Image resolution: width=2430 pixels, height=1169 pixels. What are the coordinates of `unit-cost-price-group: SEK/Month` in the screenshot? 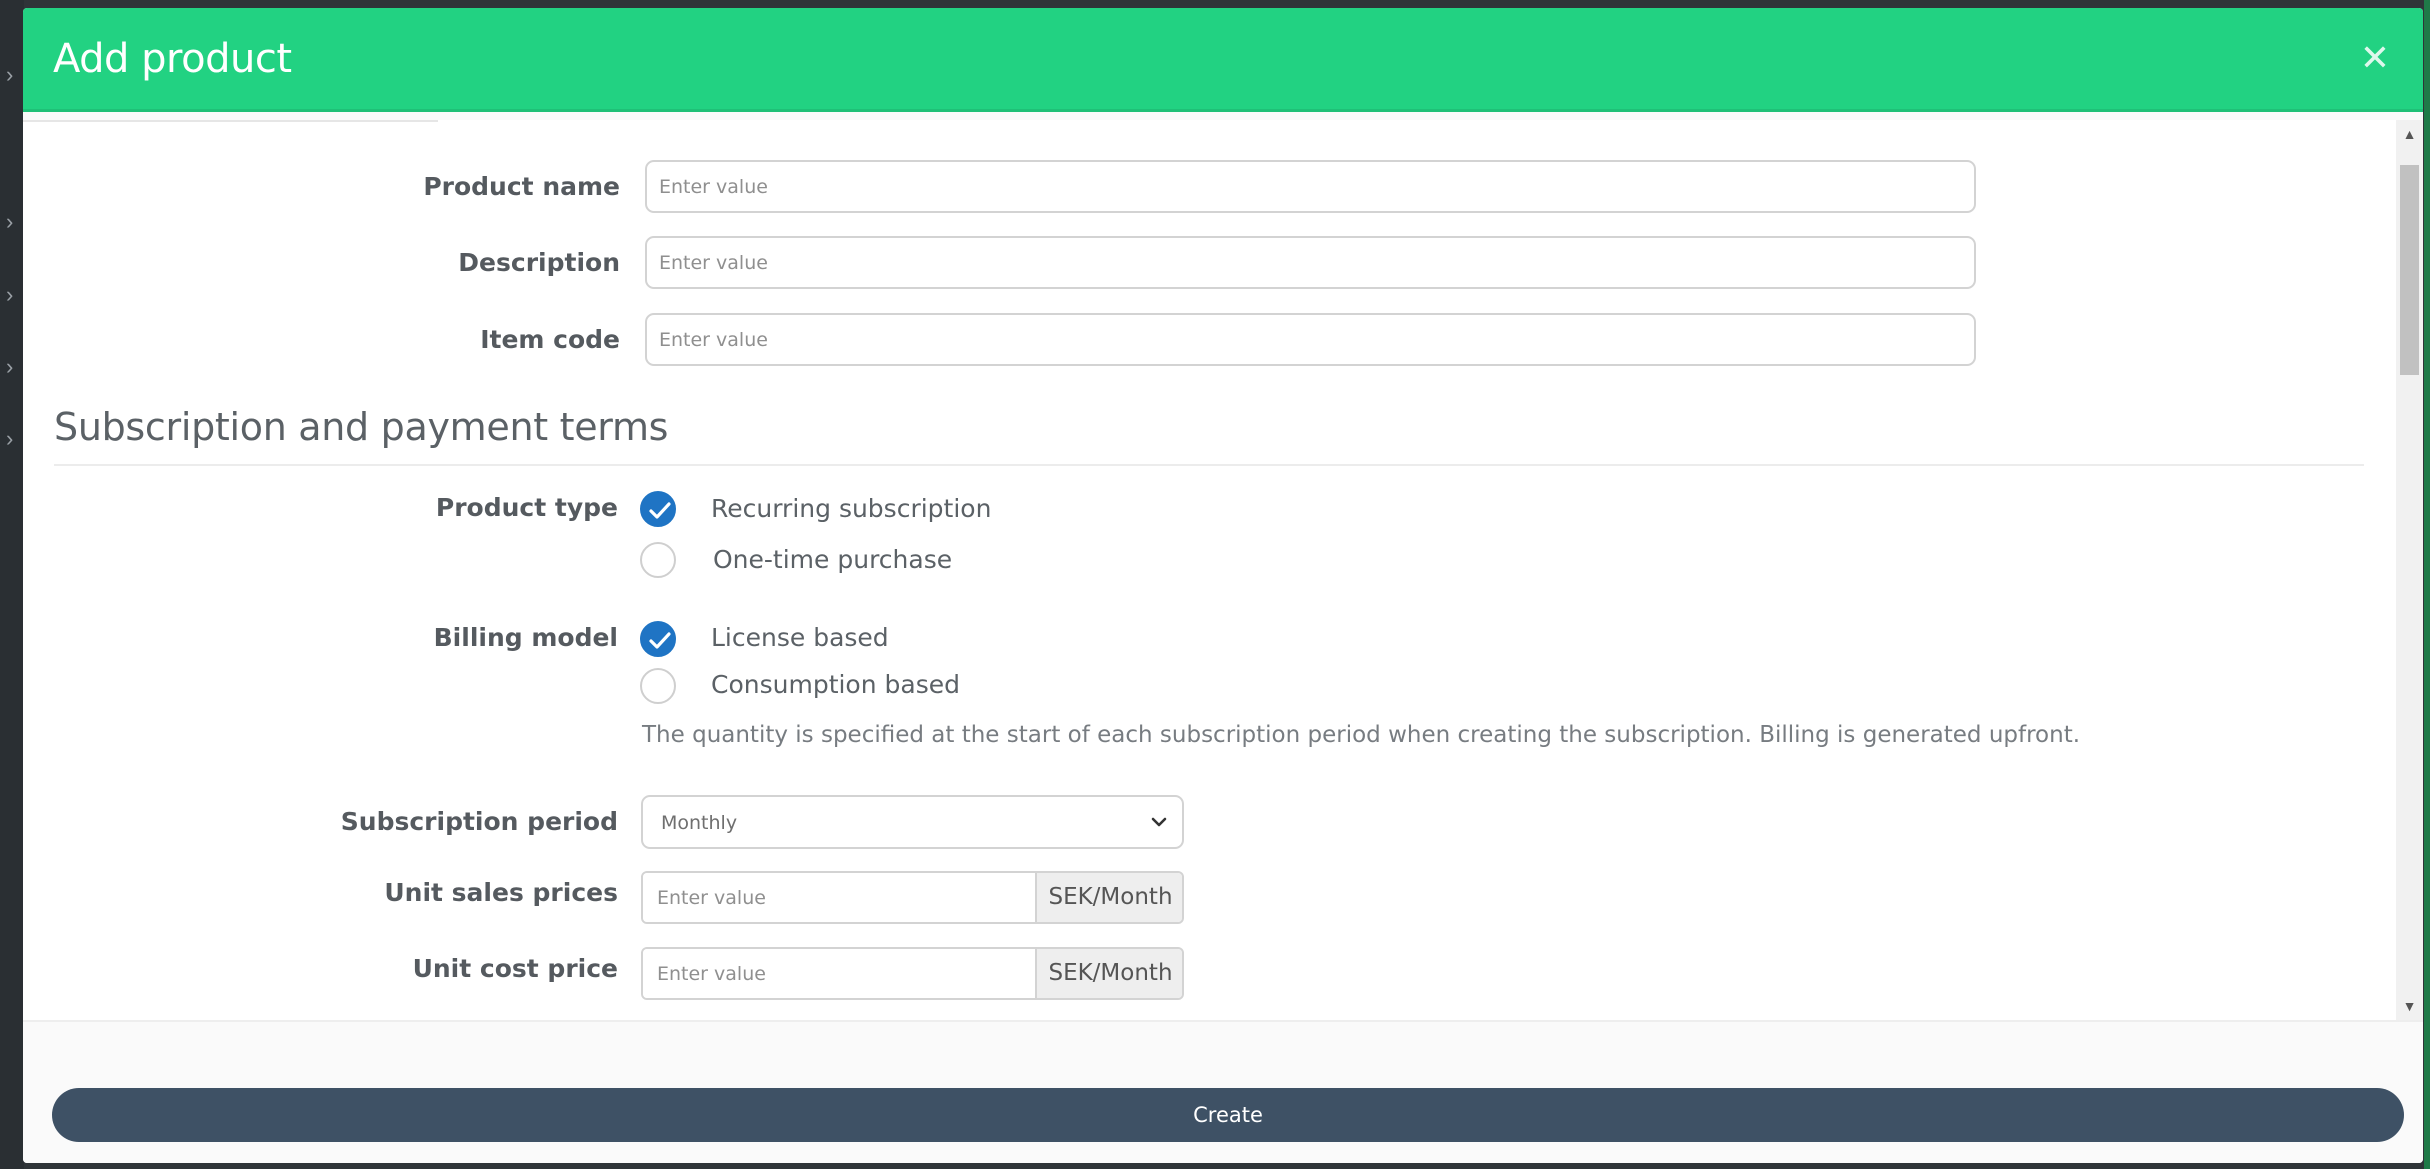 It's located at (912, 973).